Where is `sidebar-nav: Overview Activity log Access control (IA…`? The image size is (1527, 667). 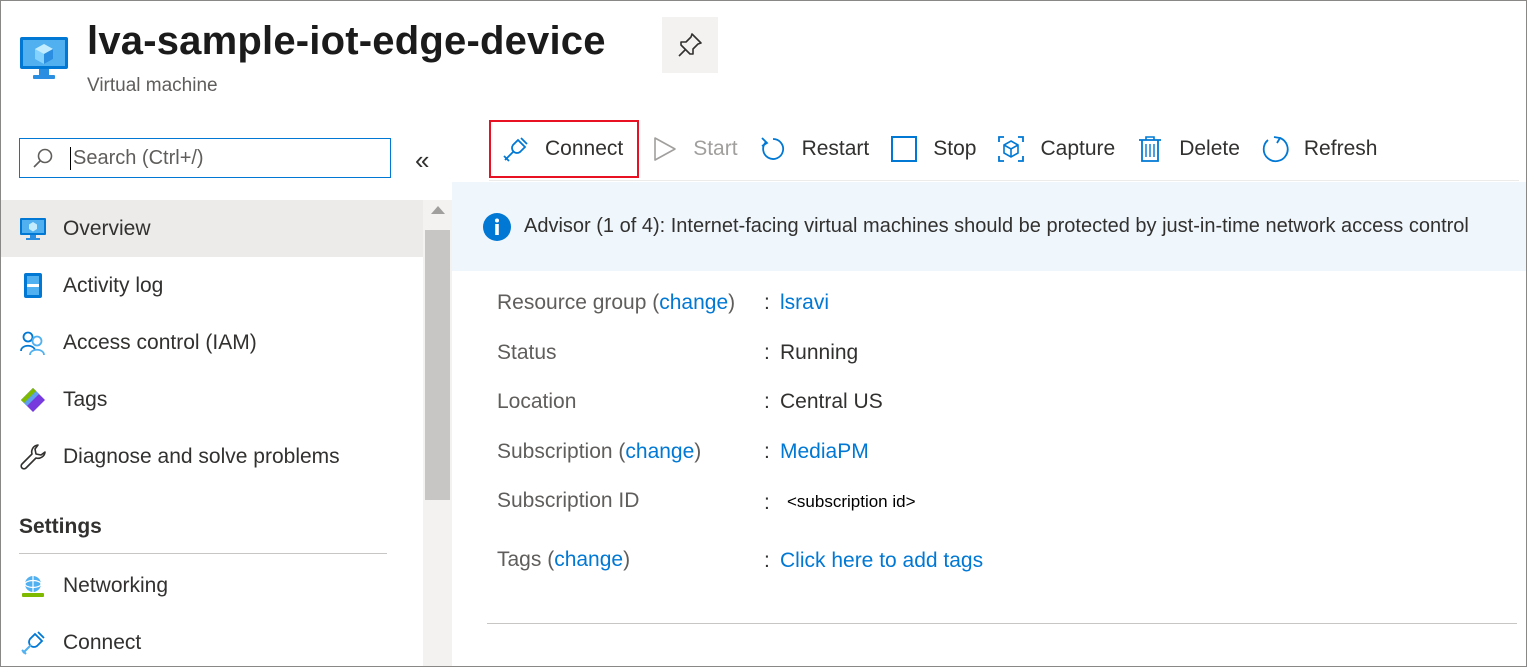 sidebar-nav: Overview Activity log Access control (IA… is located at coordinates (212, 342).